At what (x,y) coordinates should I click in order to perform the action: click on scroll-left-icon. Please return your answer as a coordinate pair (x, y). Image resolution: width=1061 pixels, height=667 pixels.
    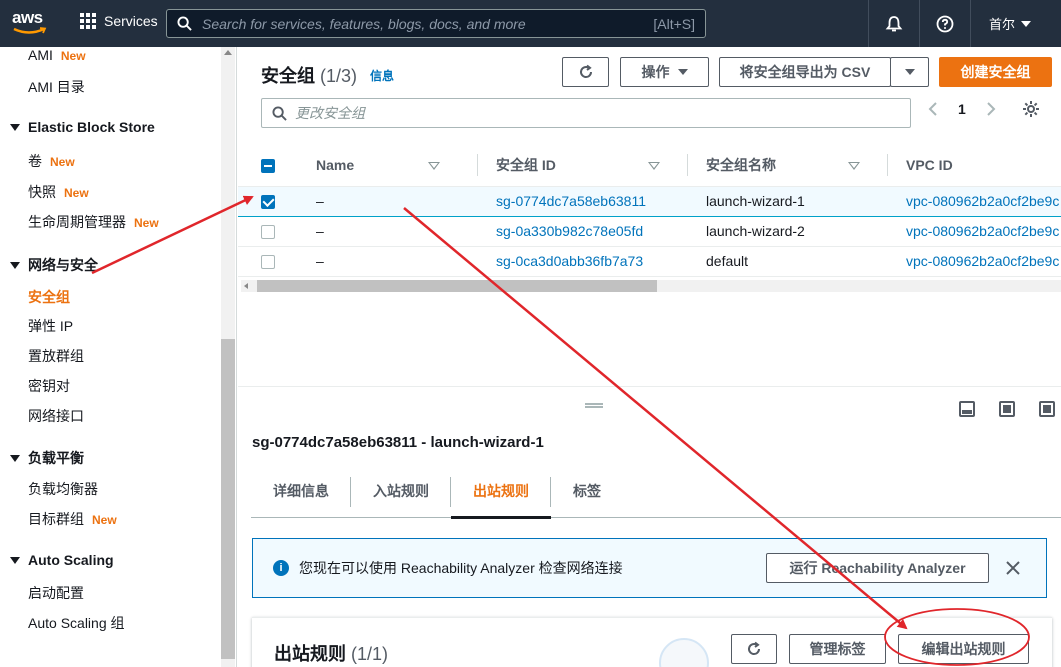
    Looking at the image, I should click on (246, 286).